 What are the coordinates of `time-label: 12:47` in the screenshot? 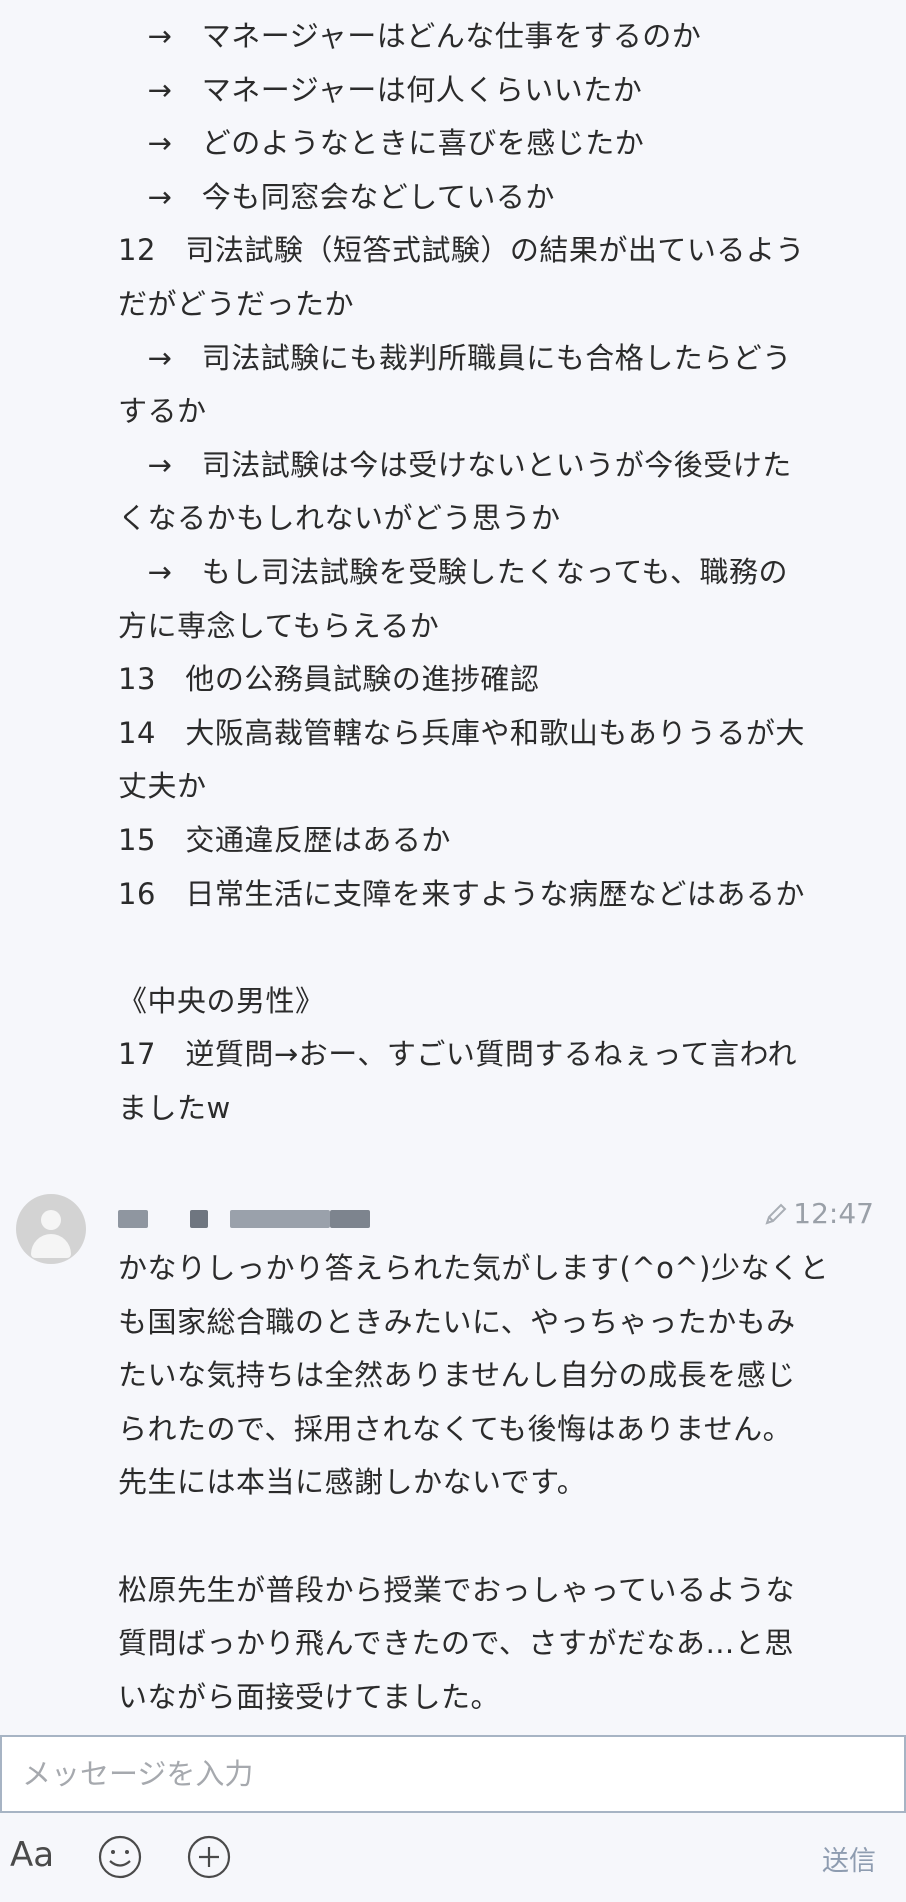 It's located at (833, 1213).